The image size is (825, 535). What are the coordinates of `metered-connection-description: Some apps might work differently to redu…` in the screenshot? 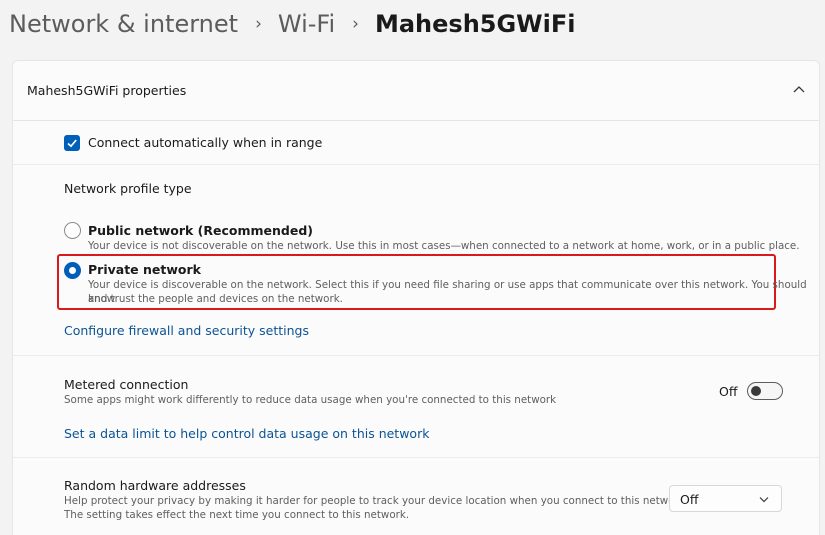 It's located at (310, 400).